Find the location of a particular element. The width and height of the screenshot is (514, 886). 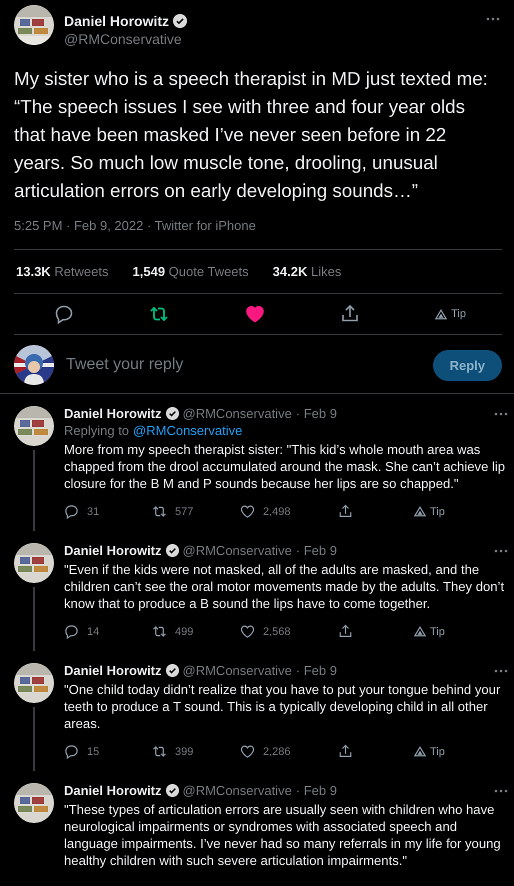

like-count-button: 2,568 is located at coordinates (284, 631).